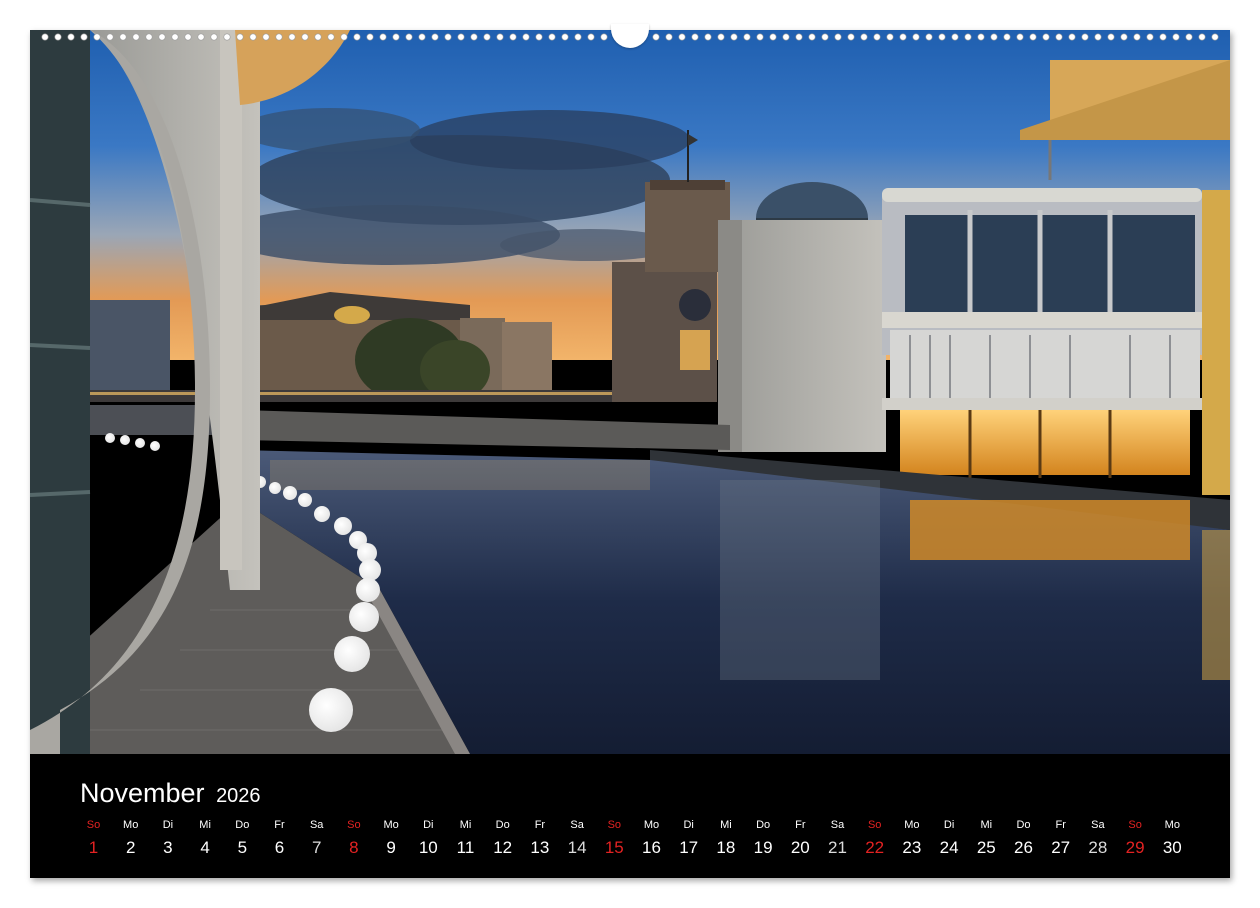 Image resolution: width=1260 pixels, height=908 pixels. What do you see at coordinates (465, 847) in the screenshot?
I see `day-number: 11` at bounding box center [465, 847].